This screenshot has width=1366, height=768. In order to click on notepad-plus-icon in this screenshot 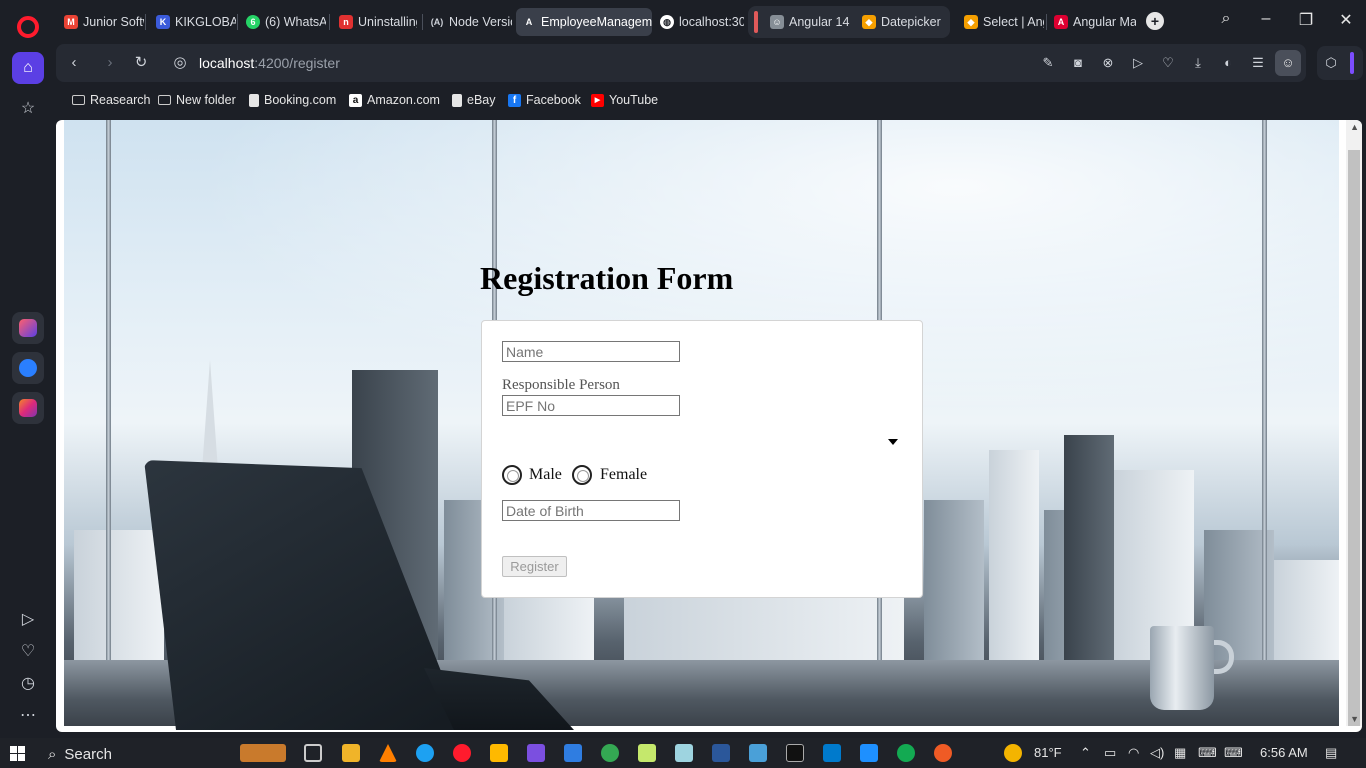, I will do `click(647, 753)`.